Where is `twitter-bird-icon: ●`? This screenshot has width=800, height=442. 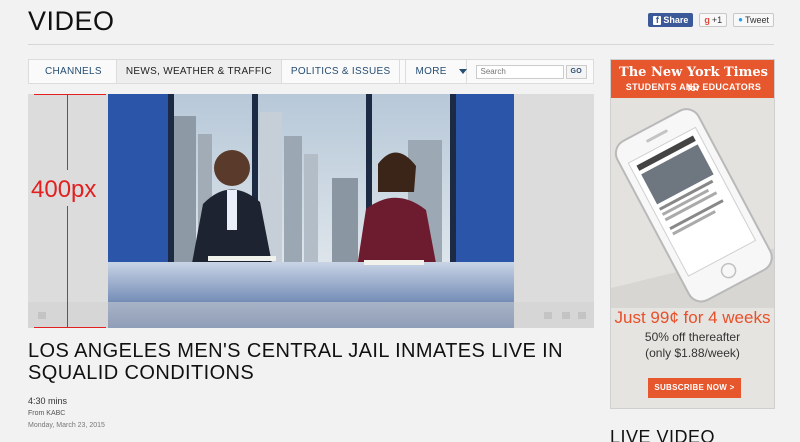 twitter-bird-icon: ● is located at coordinates (740, 19).